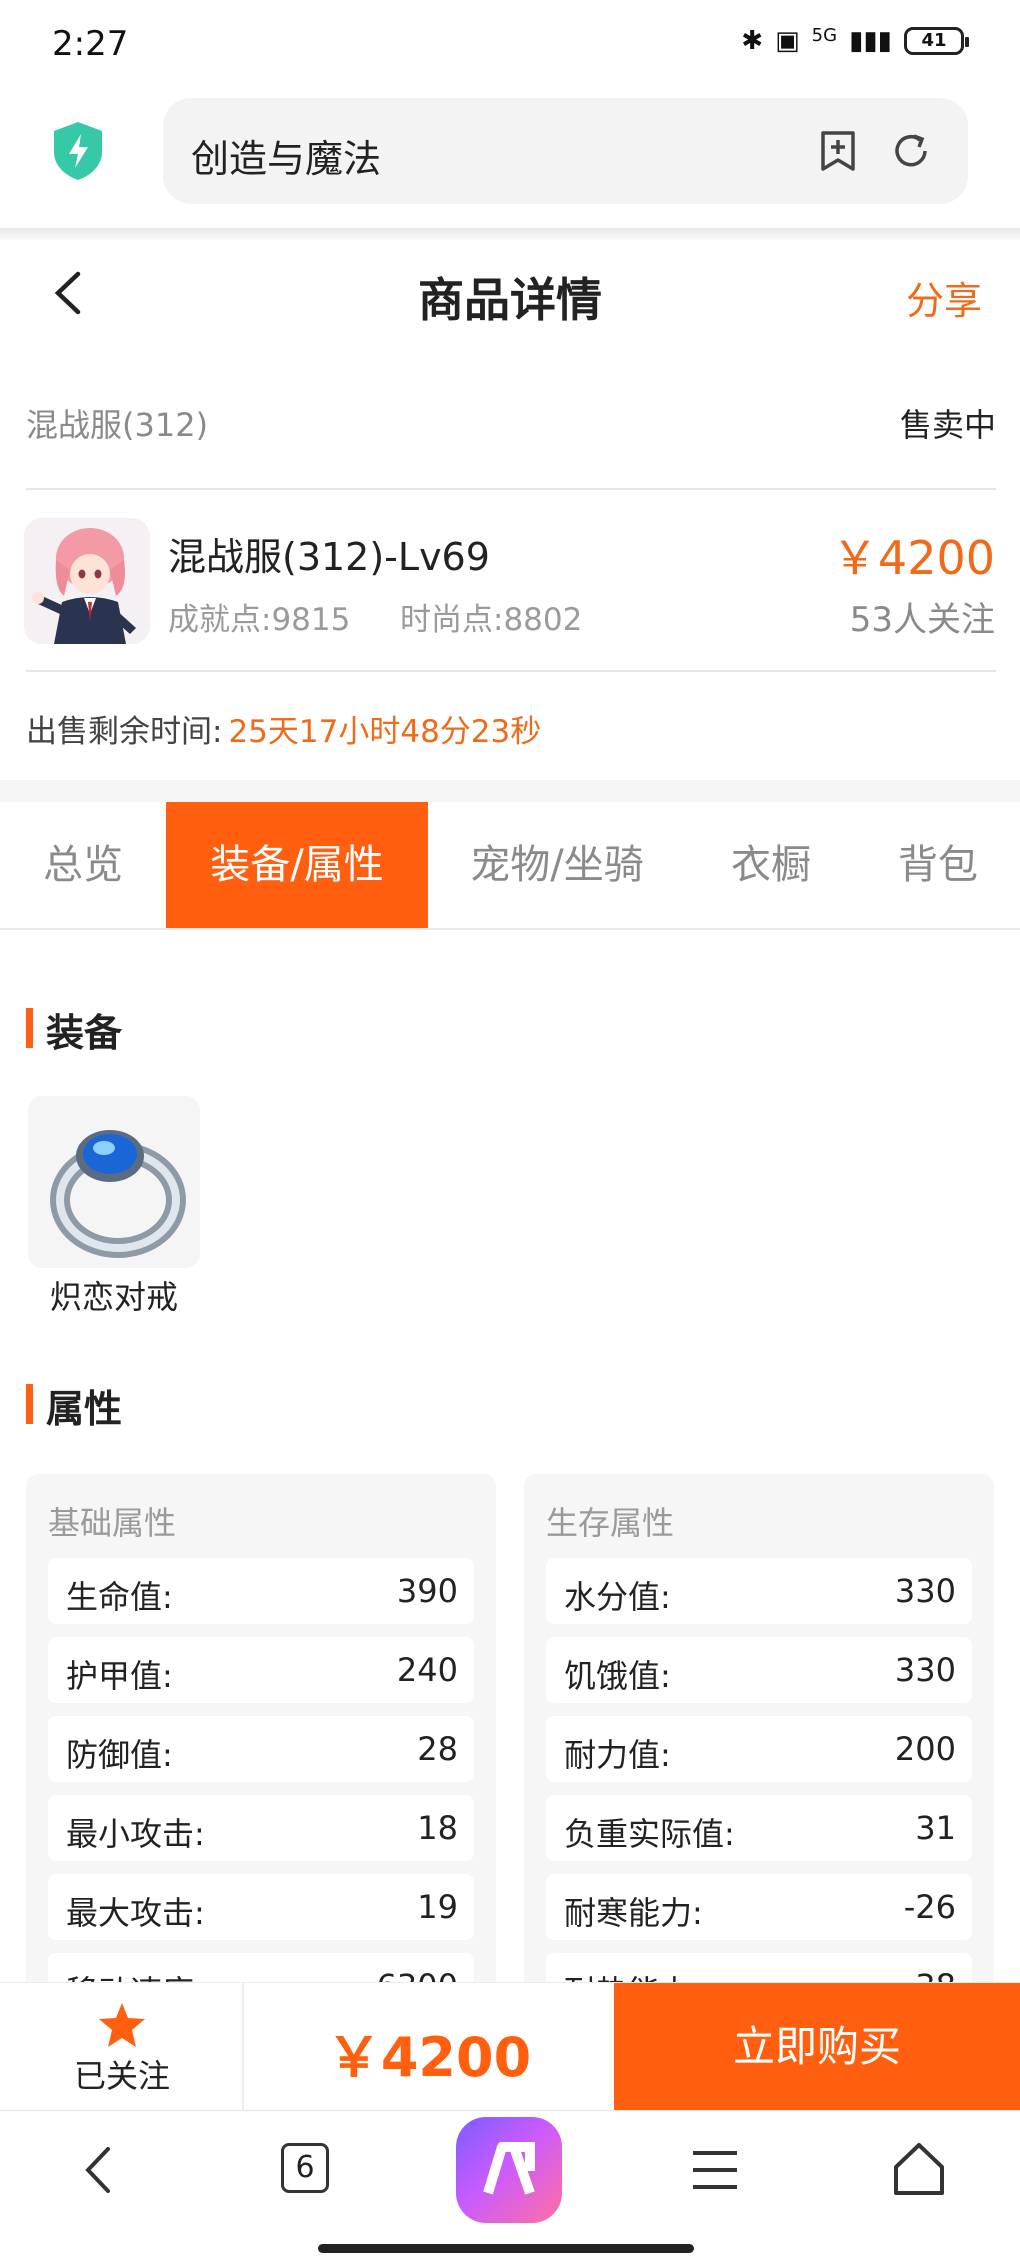 Image resolution: width=1020 pixels, height=2267 pixels. What do you see at coordinates (759, 1670) in the screenshot?
I see `attribute-row: 饥饿值: 330` at bounding box center [759, 1670].